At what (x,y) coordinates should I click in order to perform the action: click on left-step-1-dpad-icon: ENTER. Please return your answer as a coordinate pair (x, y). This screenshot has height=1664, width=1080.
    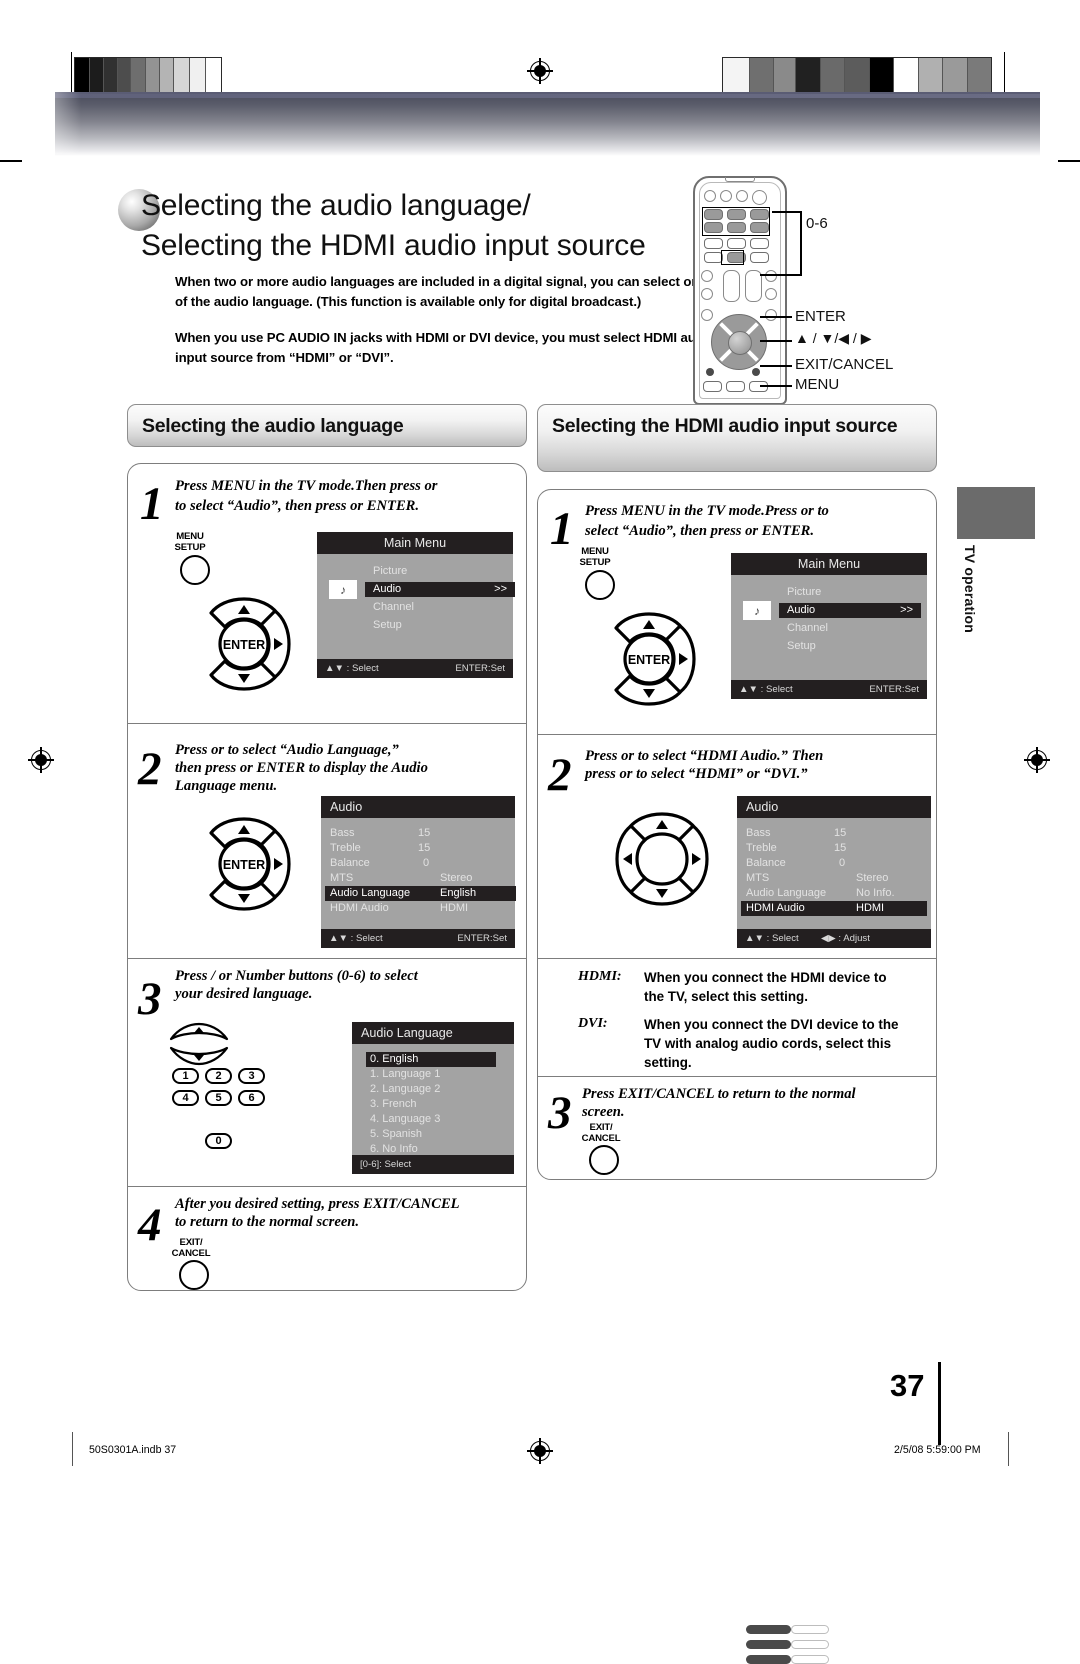
    Looking at the image, I should click on (244, 644).